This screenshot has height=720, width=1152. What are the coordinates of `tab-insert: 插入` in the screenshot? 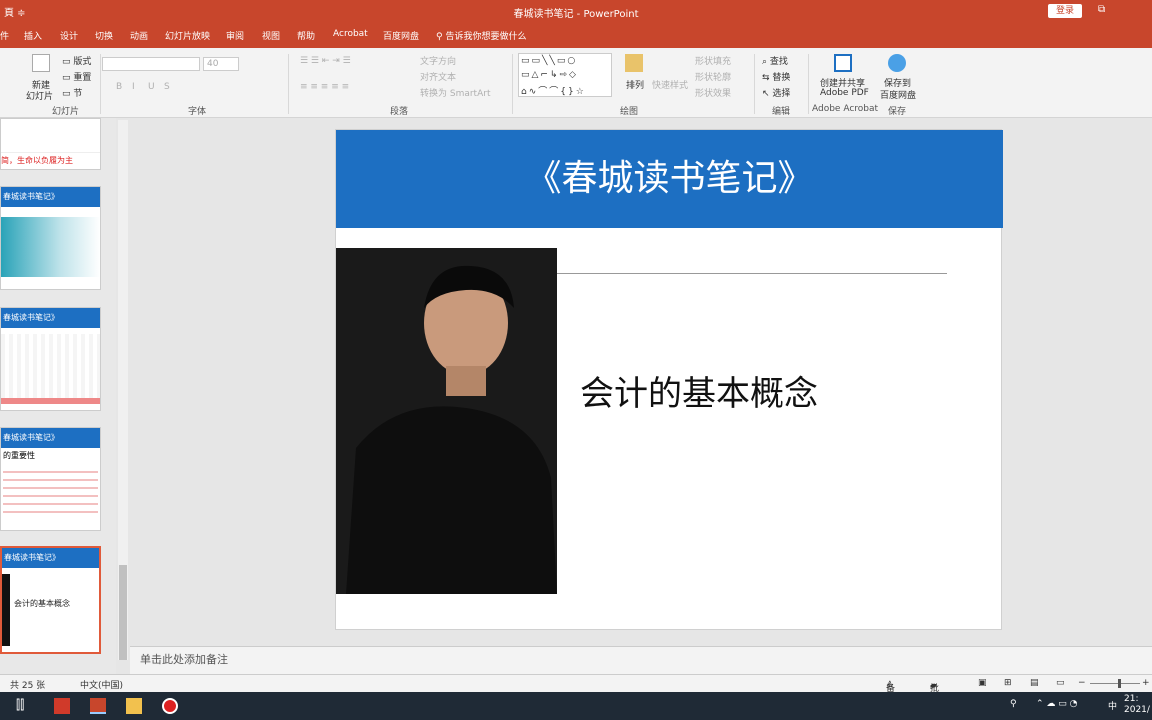 It's located at (33, 35).